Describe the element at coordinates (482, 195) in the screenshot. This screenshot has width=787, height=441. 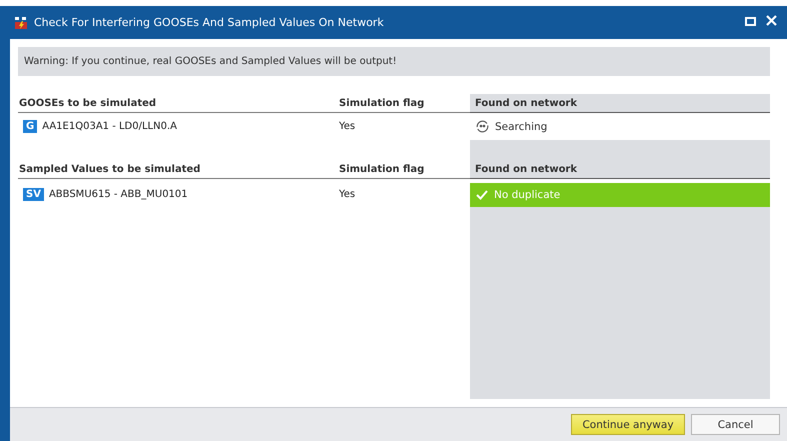
I see `check-icon` at that location.